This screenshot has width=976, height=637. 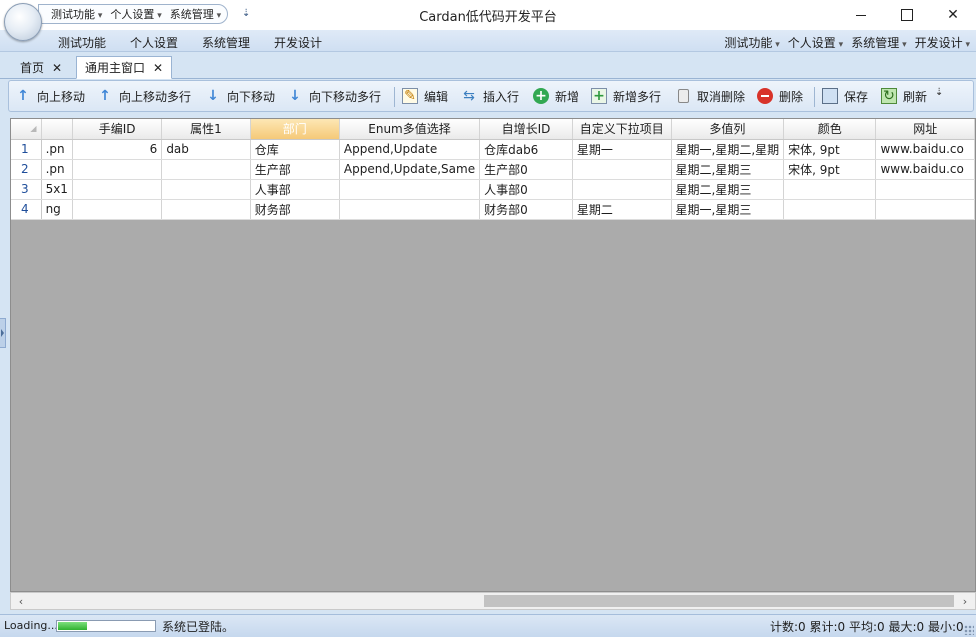 What do you see at coordinates (939, 92) in the screenshot?
I see `toolbar-overflow-icon: ⇣` at bounding box center [939, 92].